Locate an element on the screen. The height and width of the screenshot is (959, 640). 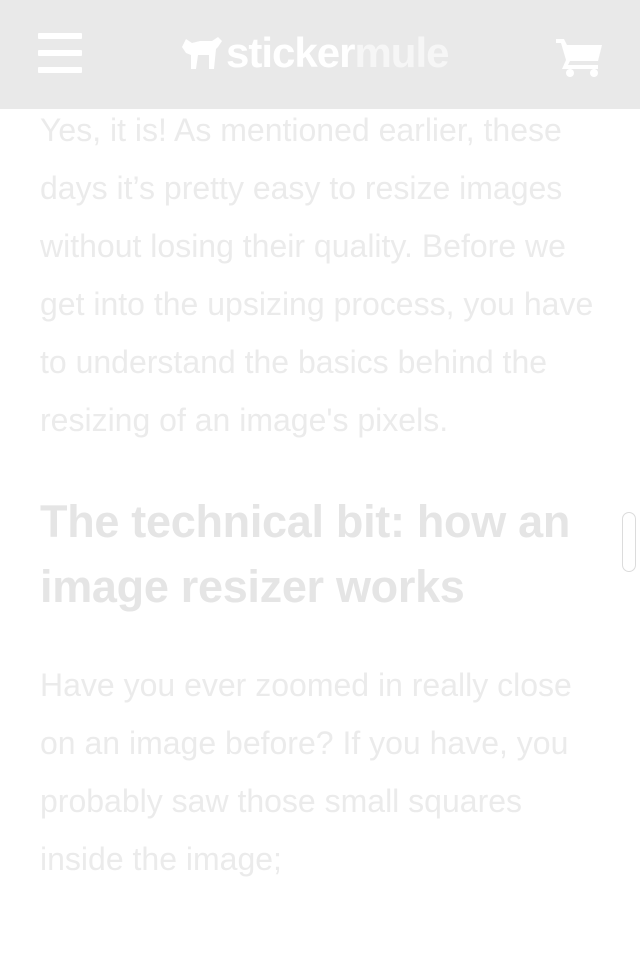
shopping-cart-icon is located at coordinates (580, 57).